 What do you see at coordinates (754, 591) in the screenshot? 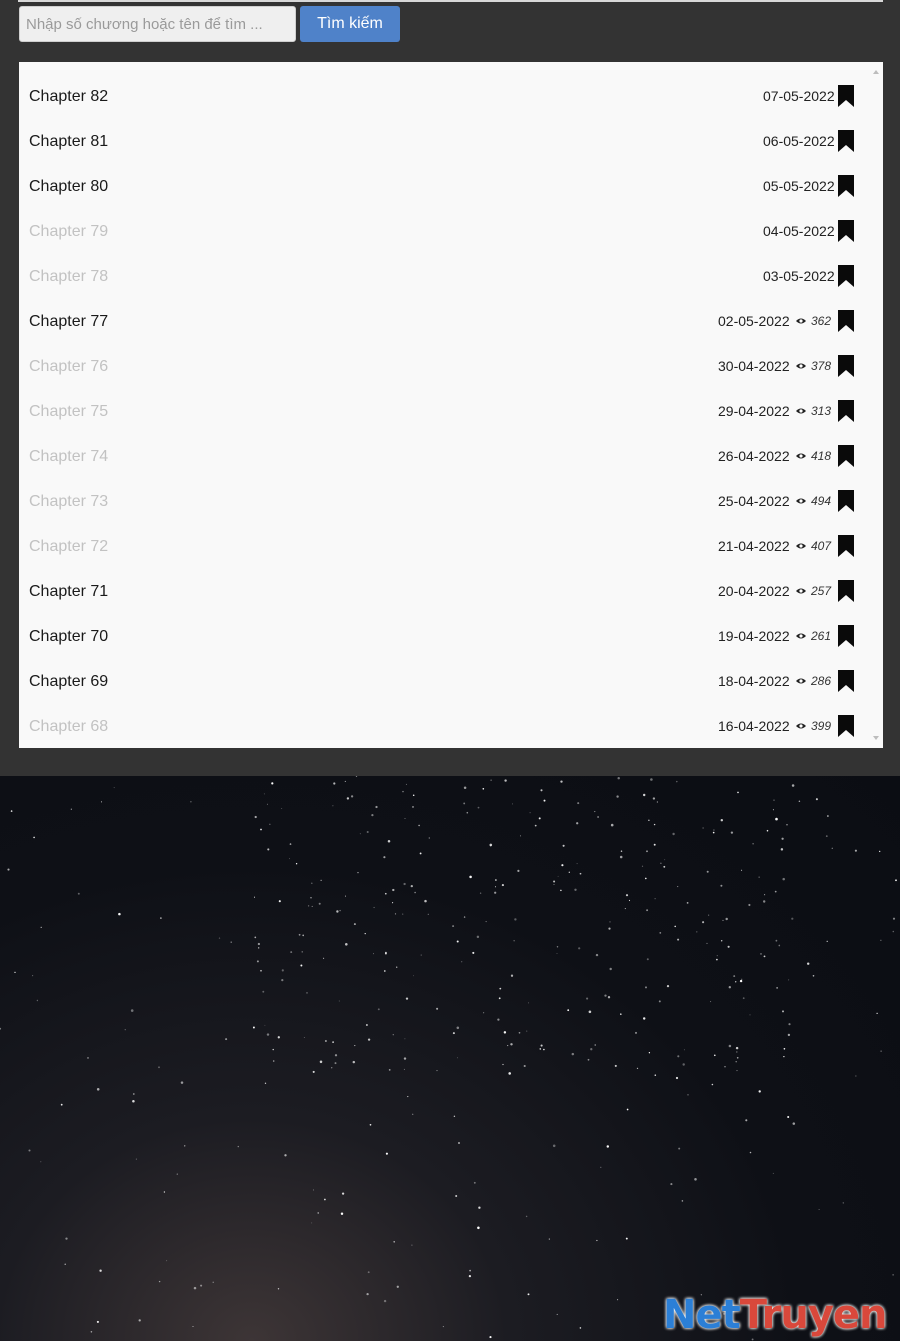
I see `chapter-date: 20-04-2022` at bounding box center [754, 591].